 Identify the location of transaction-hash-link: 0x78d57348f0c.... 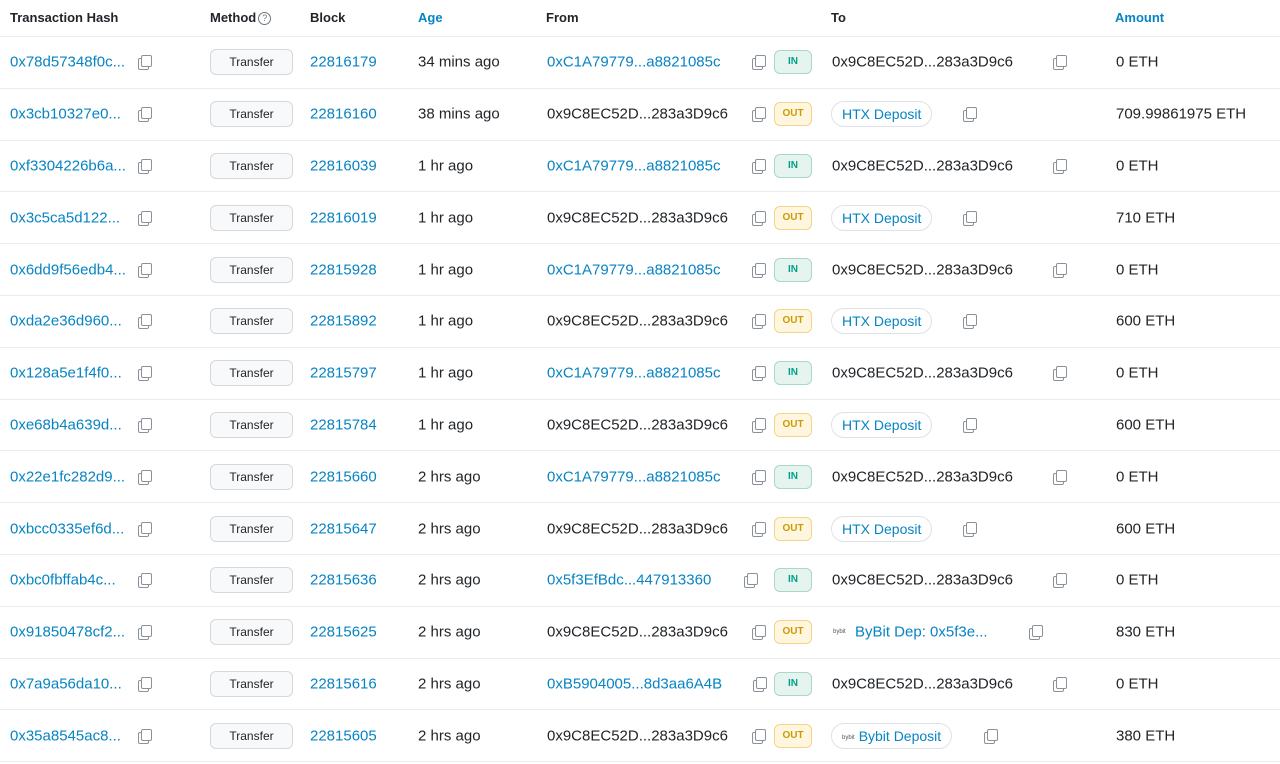
(67, 62).